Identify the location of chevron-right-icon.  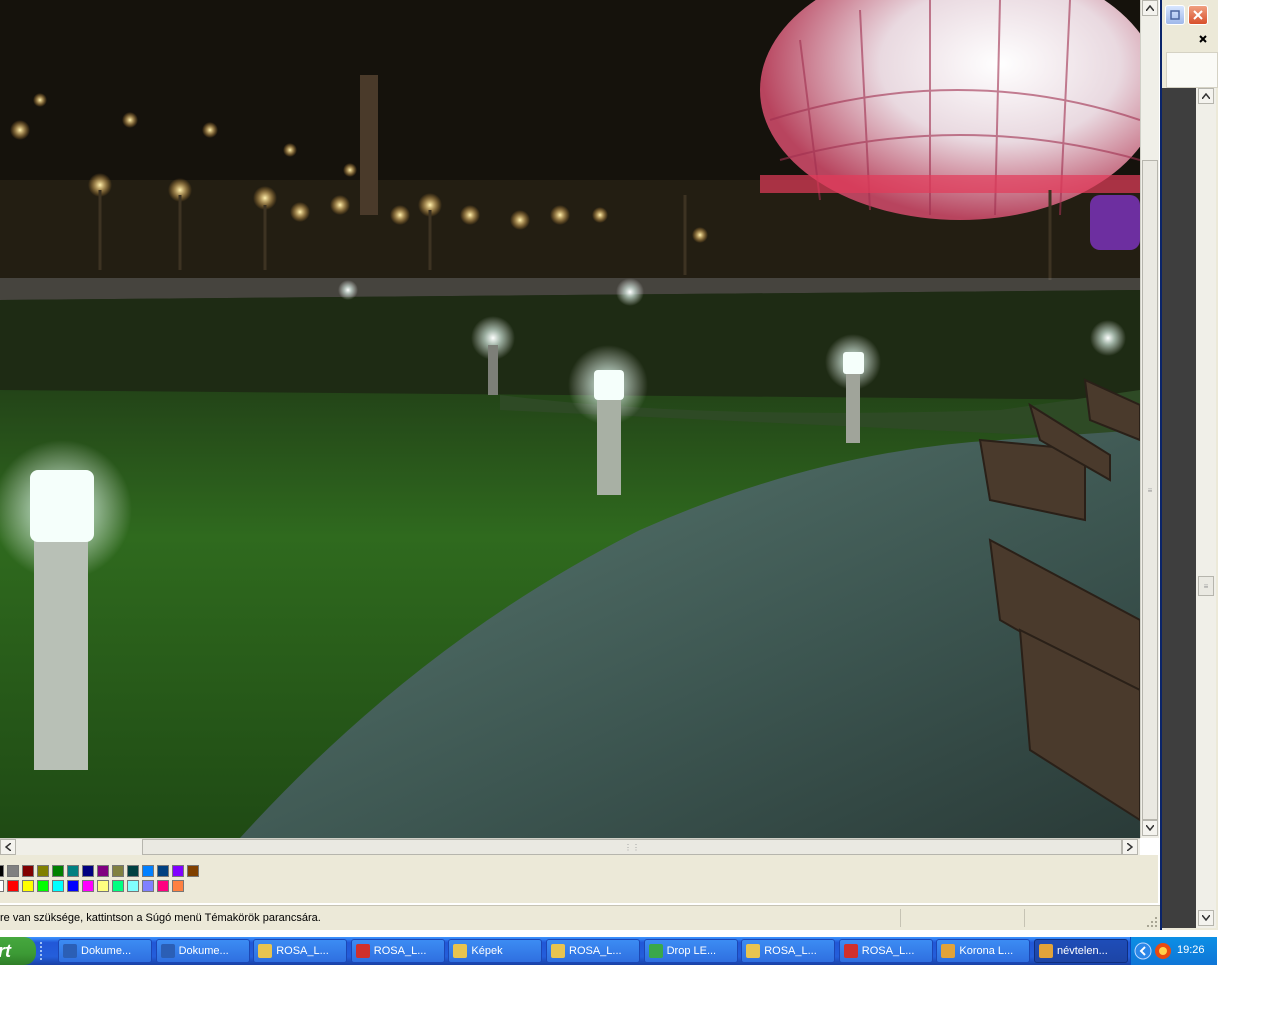
(1130, 847).